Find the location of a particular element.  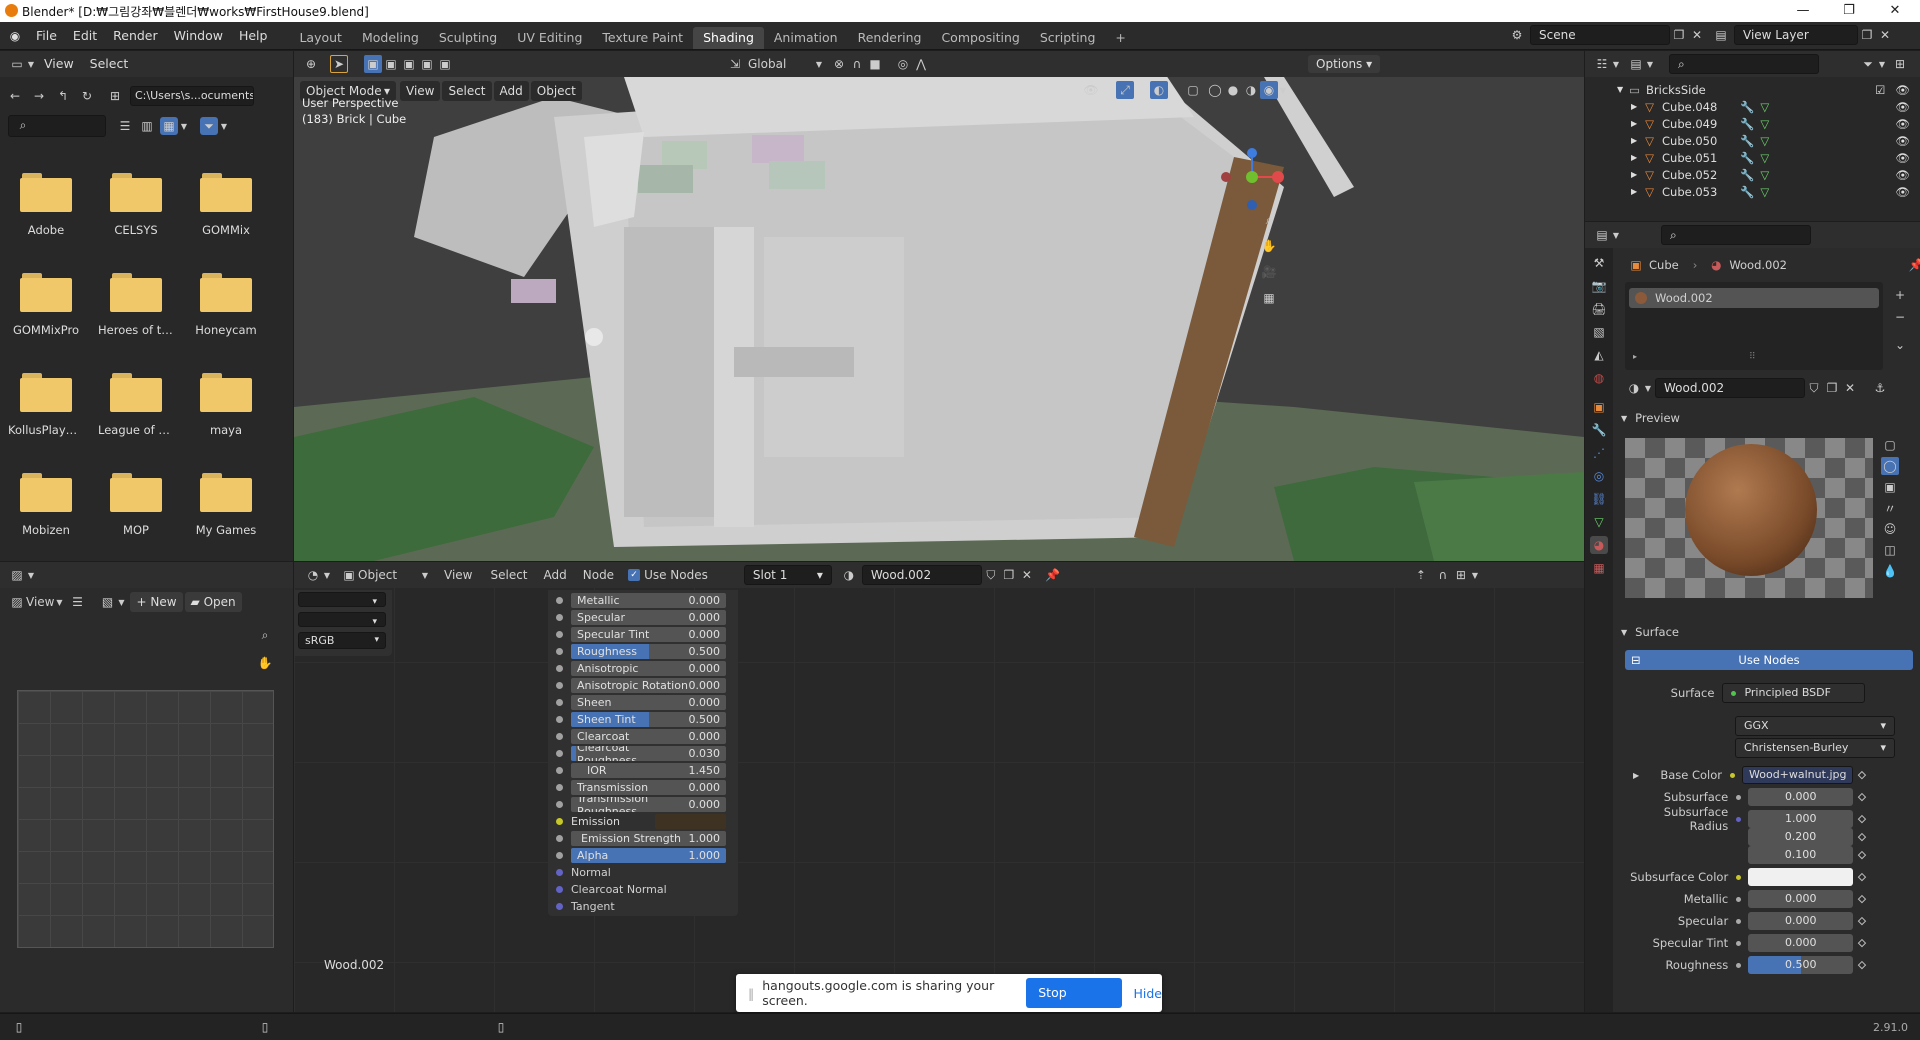

thumbnails-icon: ▦ is located at coordinates (169, 126).